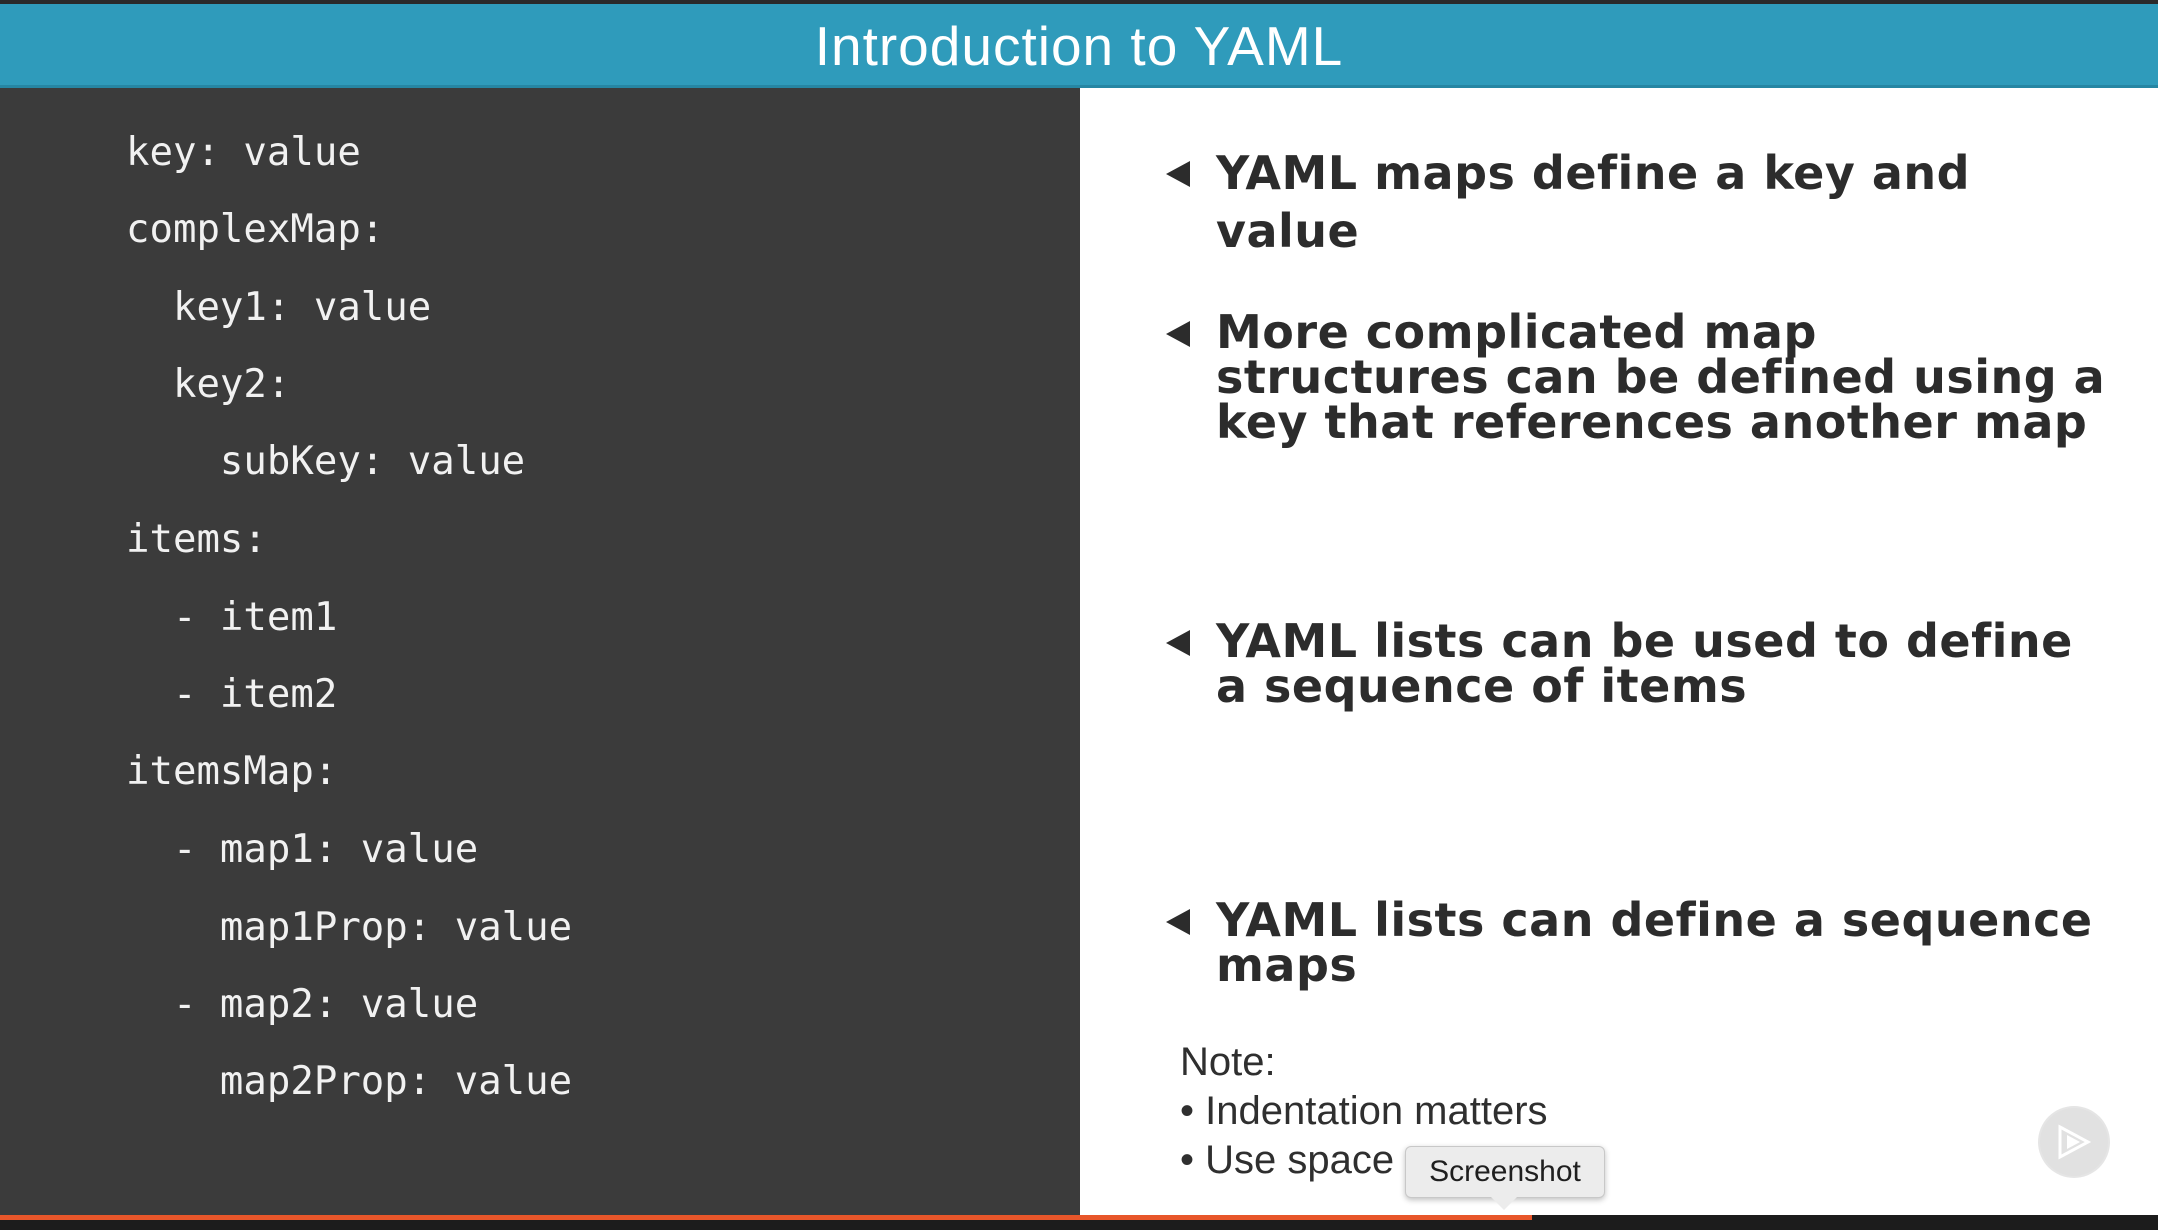 This screenshot has width=2158, height=1230. I want to click on code-line: map1Prop: value, so click(349, 927).